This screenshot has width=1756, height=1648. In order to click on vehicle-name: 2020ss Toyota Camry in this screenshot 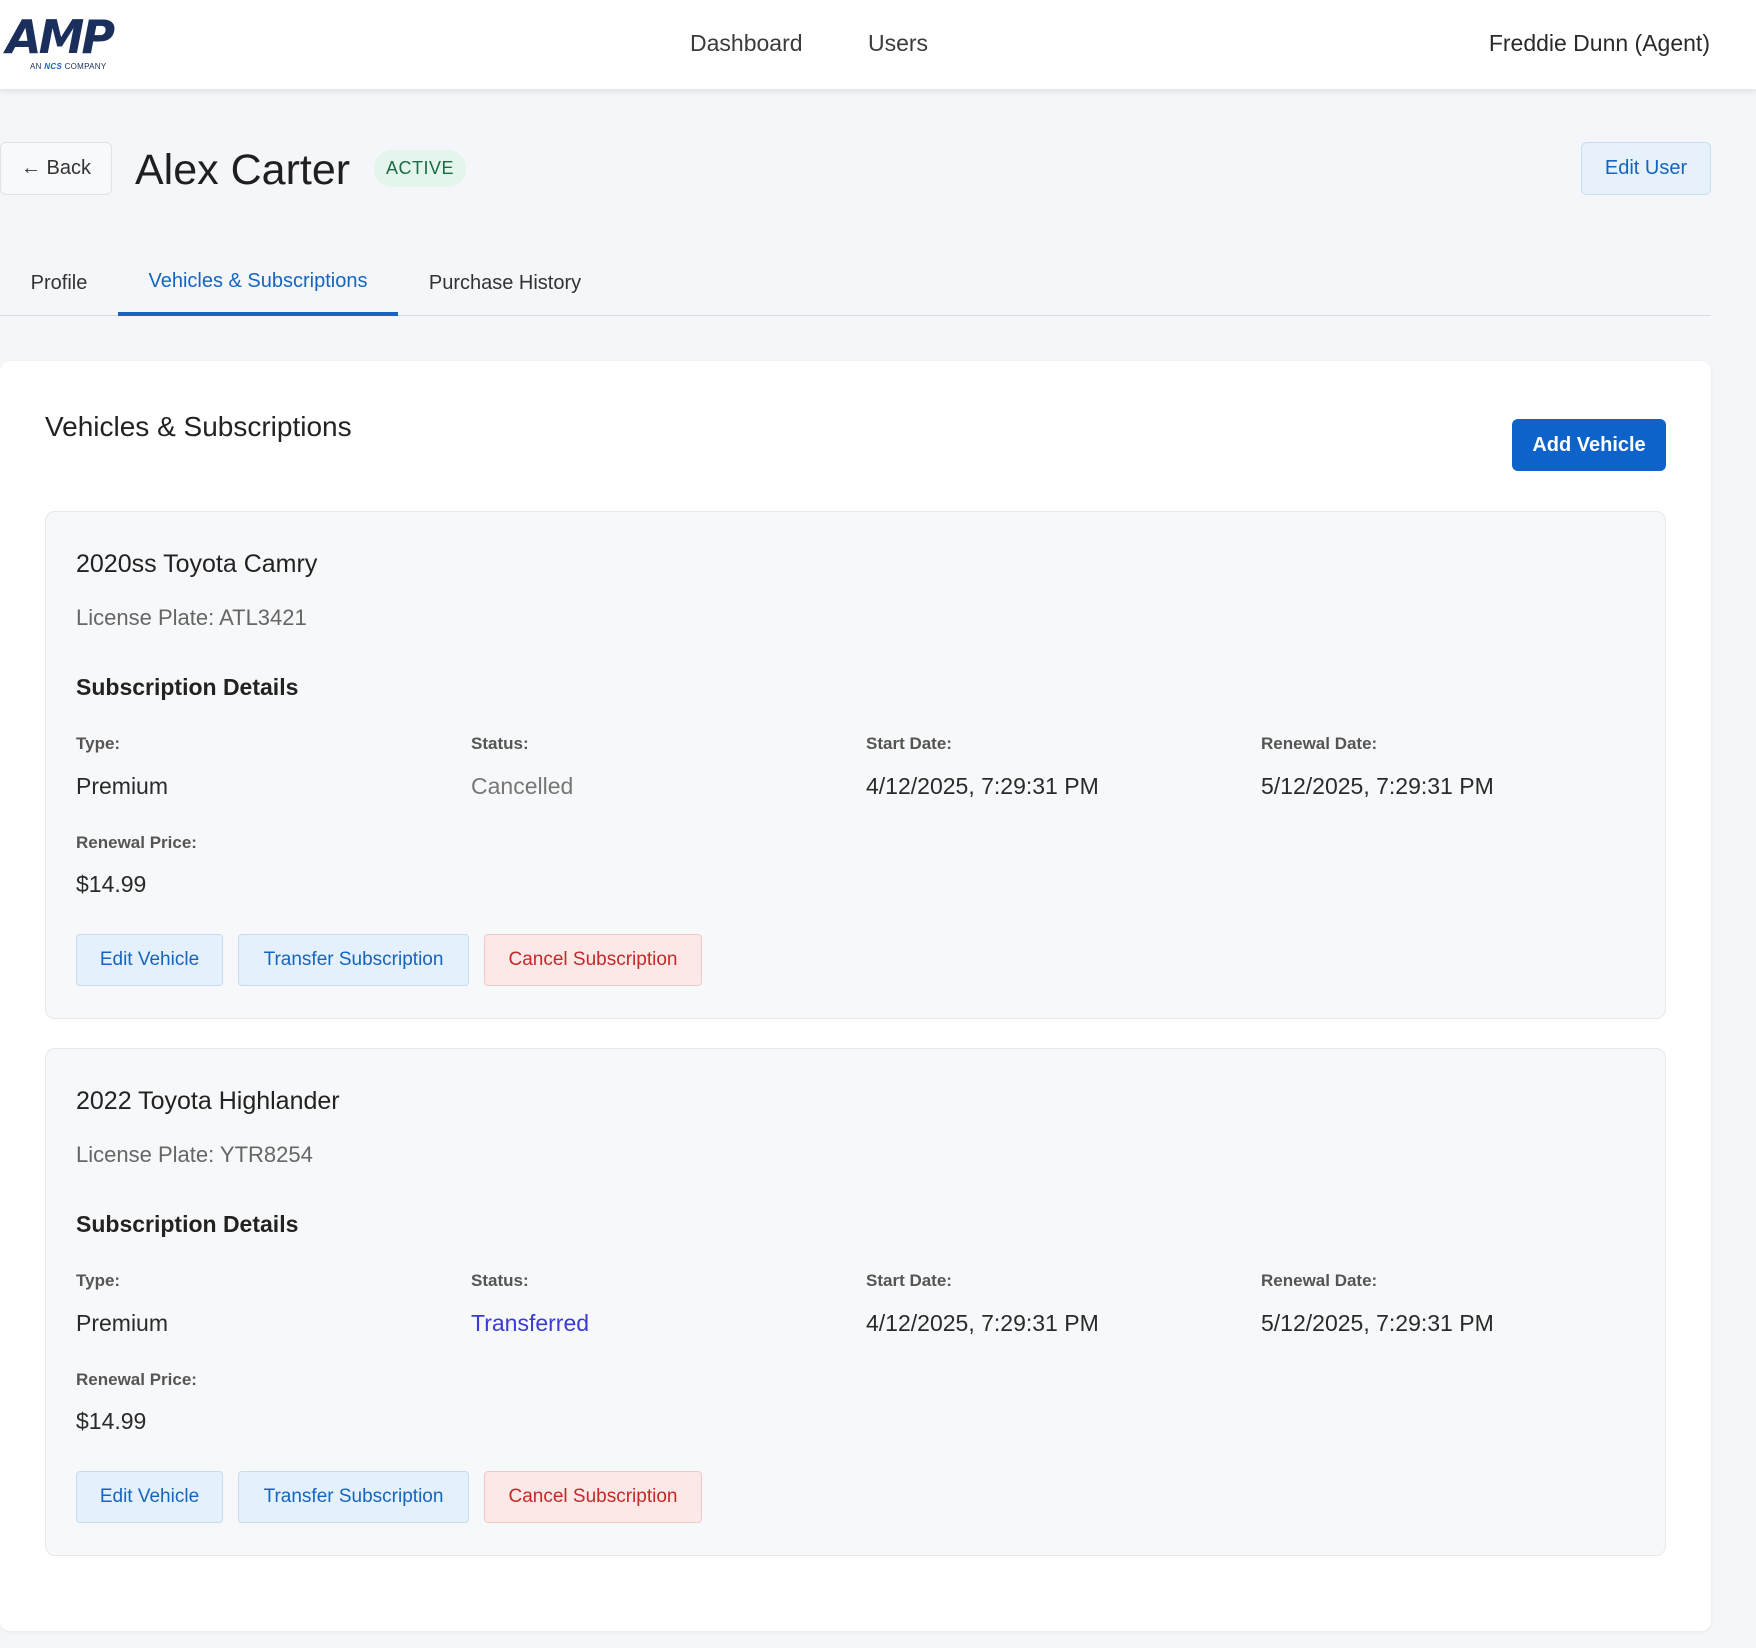, I will do `click(197, 564)`.